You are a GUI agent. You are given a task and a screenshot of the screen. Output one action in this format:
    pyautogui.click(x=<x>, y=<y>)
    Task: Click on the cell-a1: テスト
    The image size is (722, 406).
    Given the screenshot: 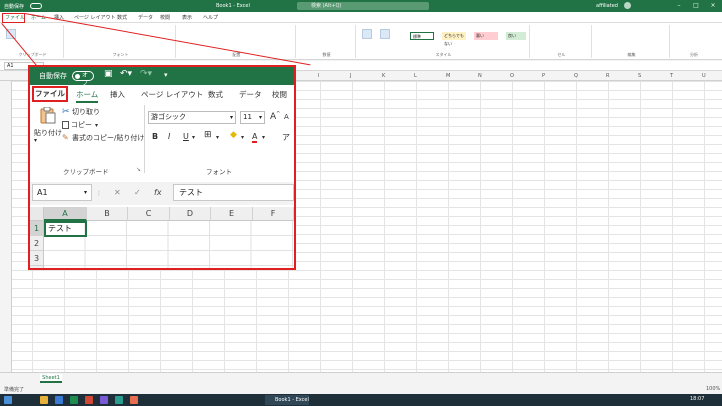 What is the action you would take?
    pyautogui.click(x=65, y=229)
    